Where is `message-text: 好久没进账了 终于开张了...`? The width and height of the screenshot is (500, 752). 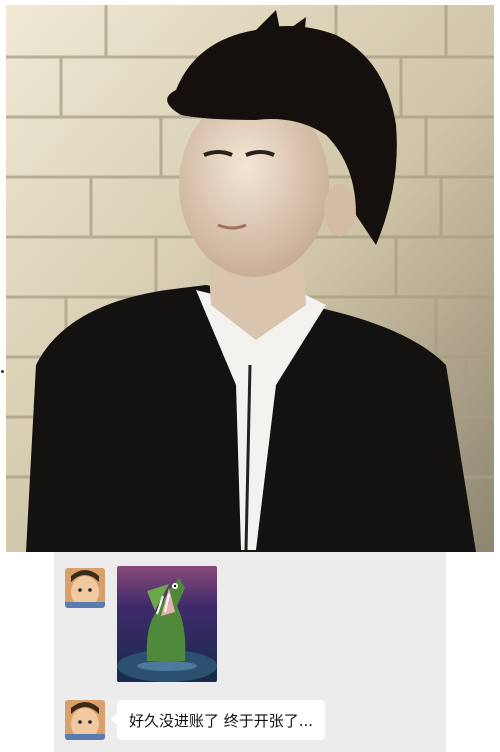 message-text: 好久没进账了 终于开张了... is located at coordinates (221, 720).